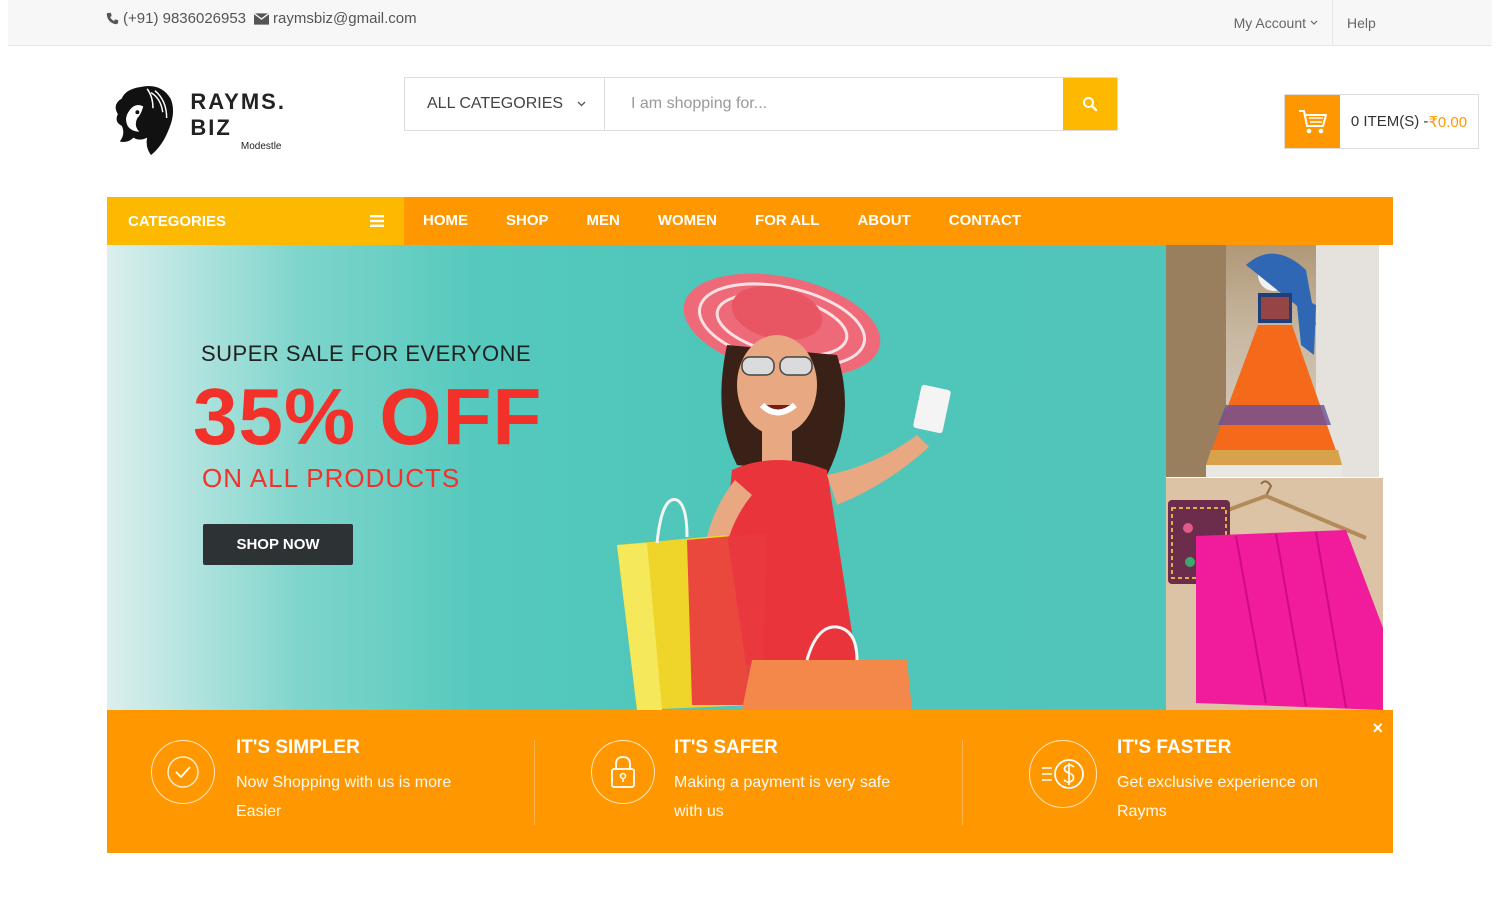 This screenshot has height=900, width=1500. Describe the element at coordinates (331, 478) in the screenshot. I see `banner-subline: ON ALL PRODUCTS` at that location.